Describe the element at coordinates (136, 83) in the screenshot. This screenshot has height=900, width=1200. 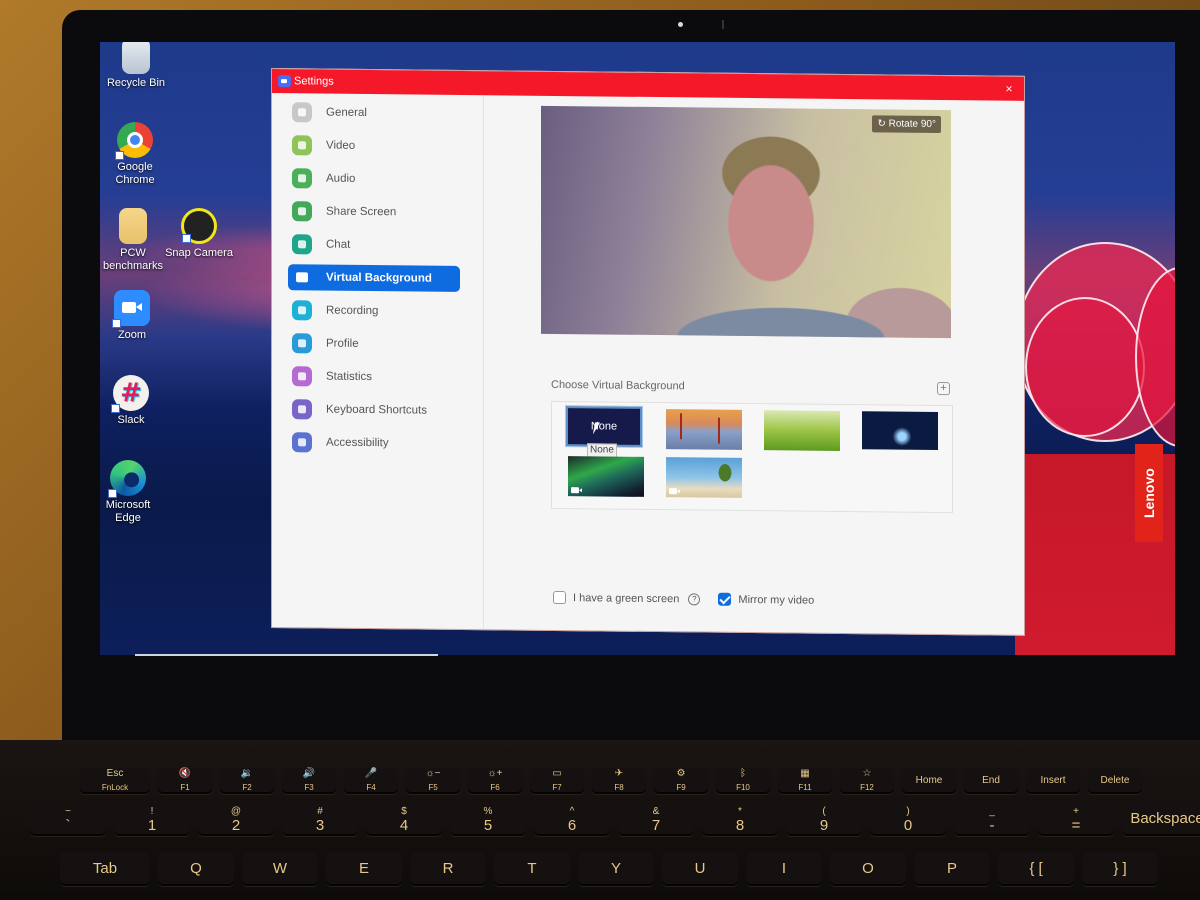
I see `desktop-icon-label: Recycle Bin` at that location.